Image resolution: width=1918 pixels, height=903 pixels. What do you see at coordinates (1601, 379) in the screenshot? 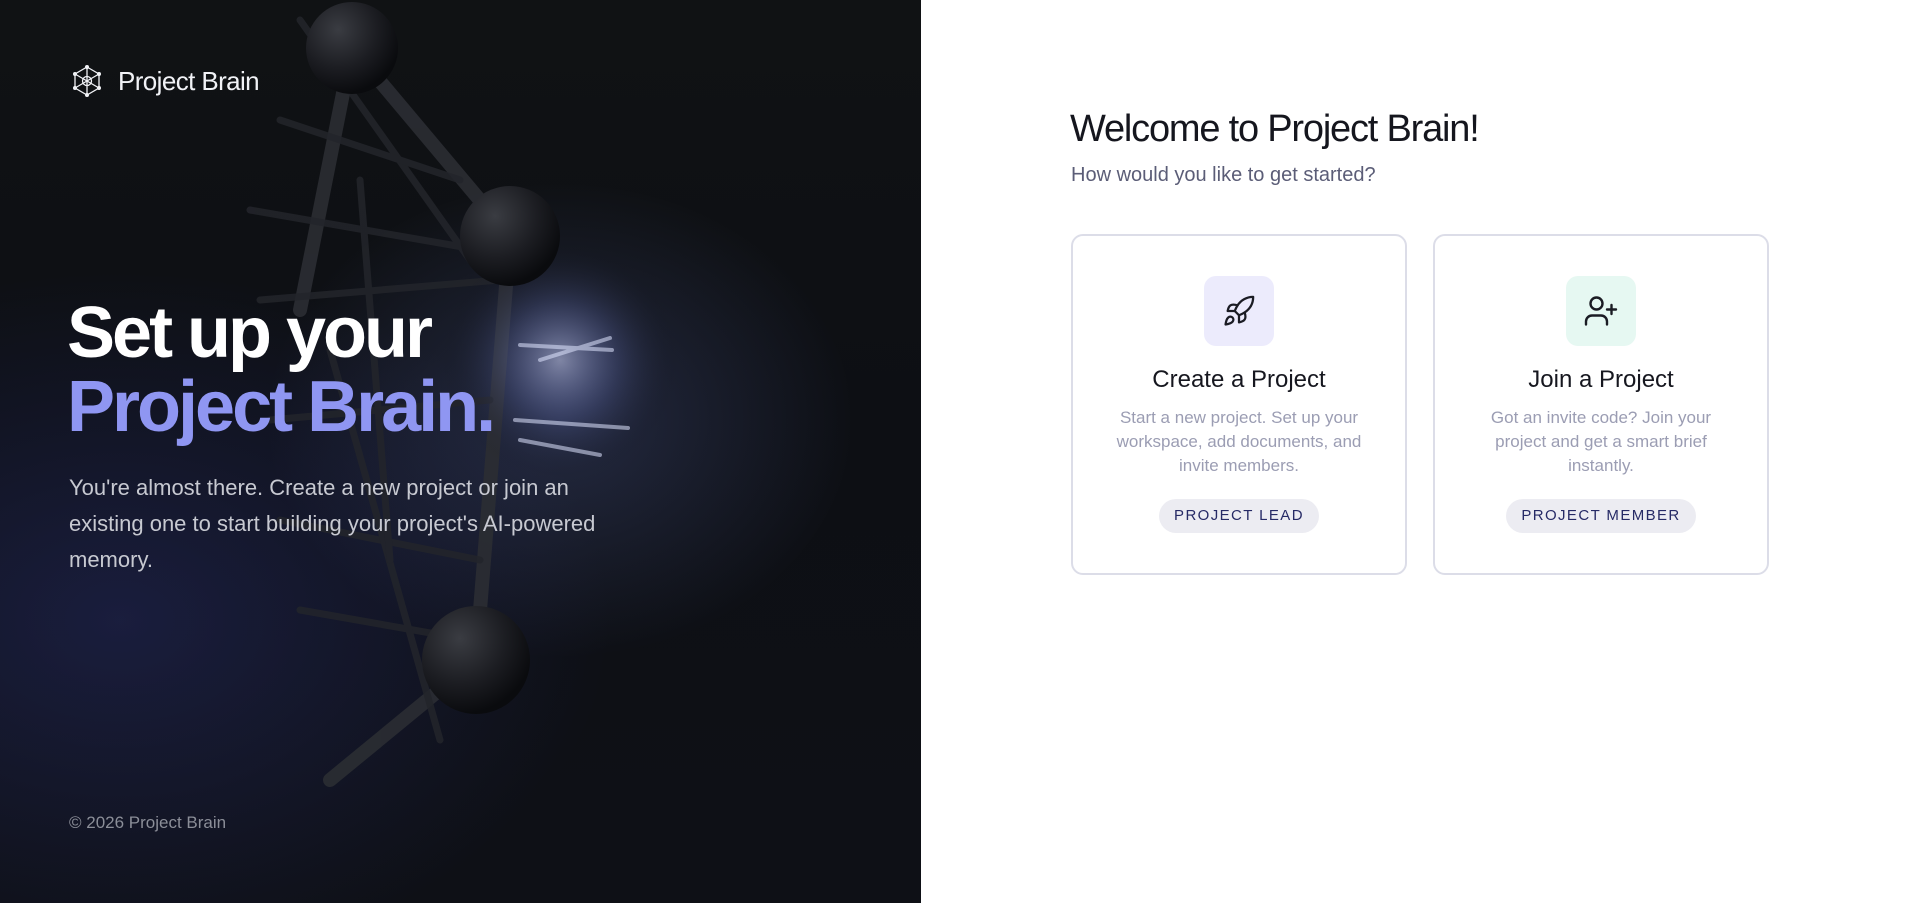
I see `join-project-title: Join a Project` at bounding box center [1601, 379].